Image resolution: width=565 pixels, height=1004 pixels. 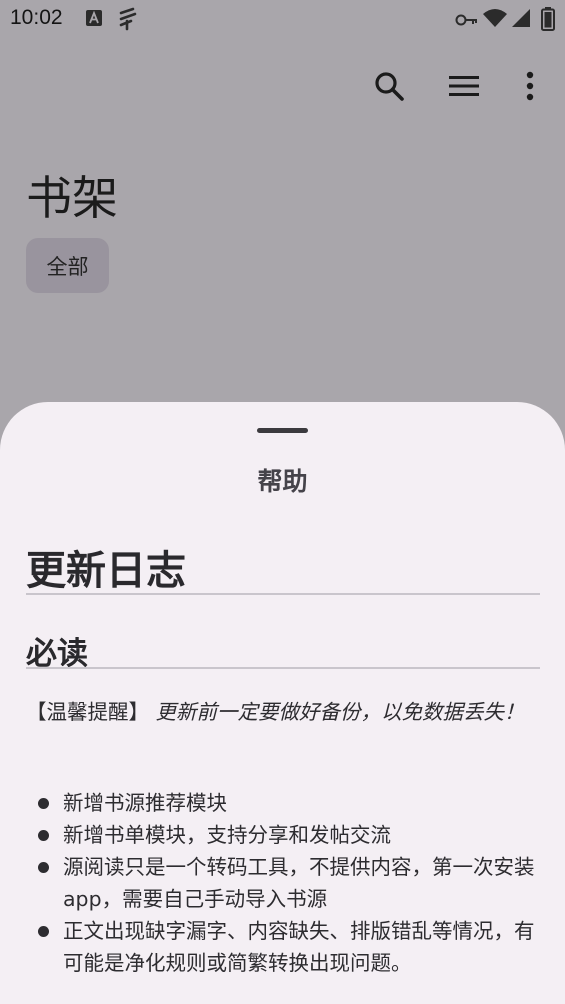 What do you see at coordinates (67, 265) in the screenshot?
I see `group-chip-all: 全部` at bounding box center [67, 265].